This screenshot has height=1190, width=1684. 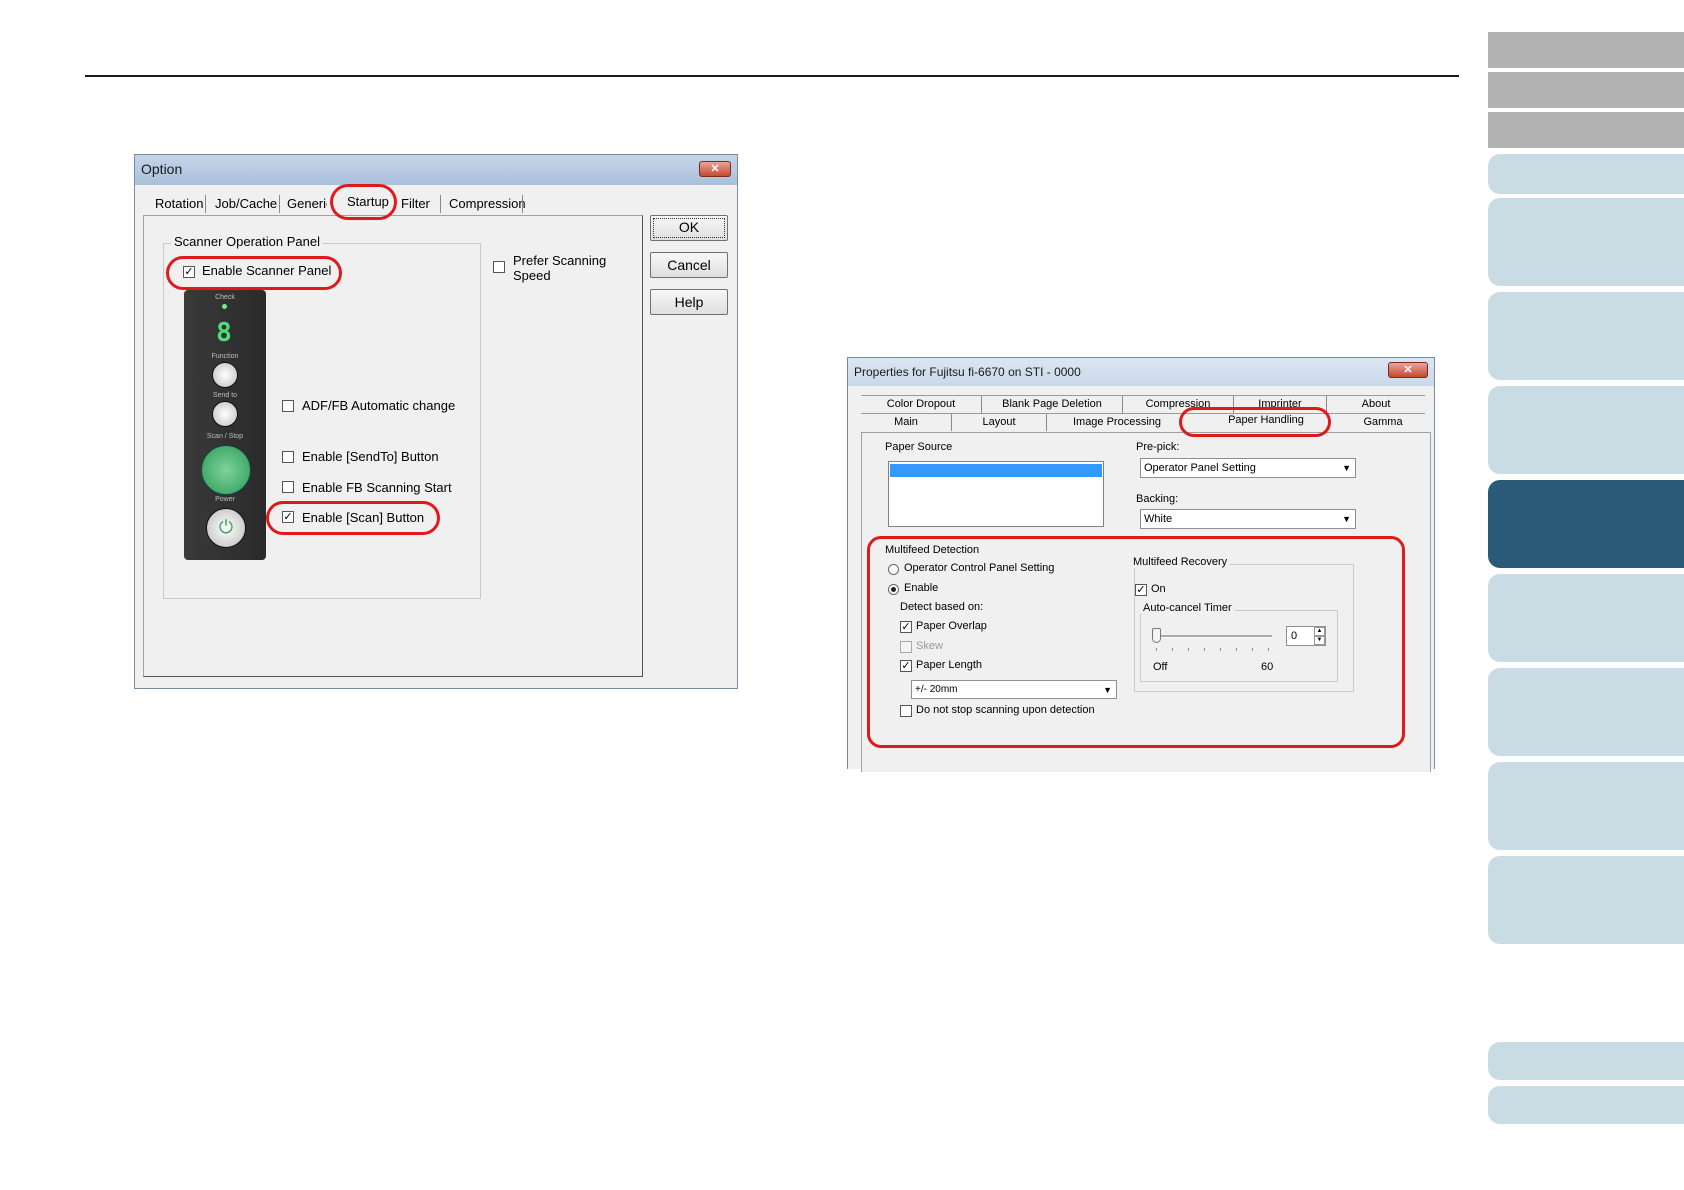 What do you see at coordinates (689, 302) in the screenshot?
I see `help-button: Help` at bounding box center [689, 302].